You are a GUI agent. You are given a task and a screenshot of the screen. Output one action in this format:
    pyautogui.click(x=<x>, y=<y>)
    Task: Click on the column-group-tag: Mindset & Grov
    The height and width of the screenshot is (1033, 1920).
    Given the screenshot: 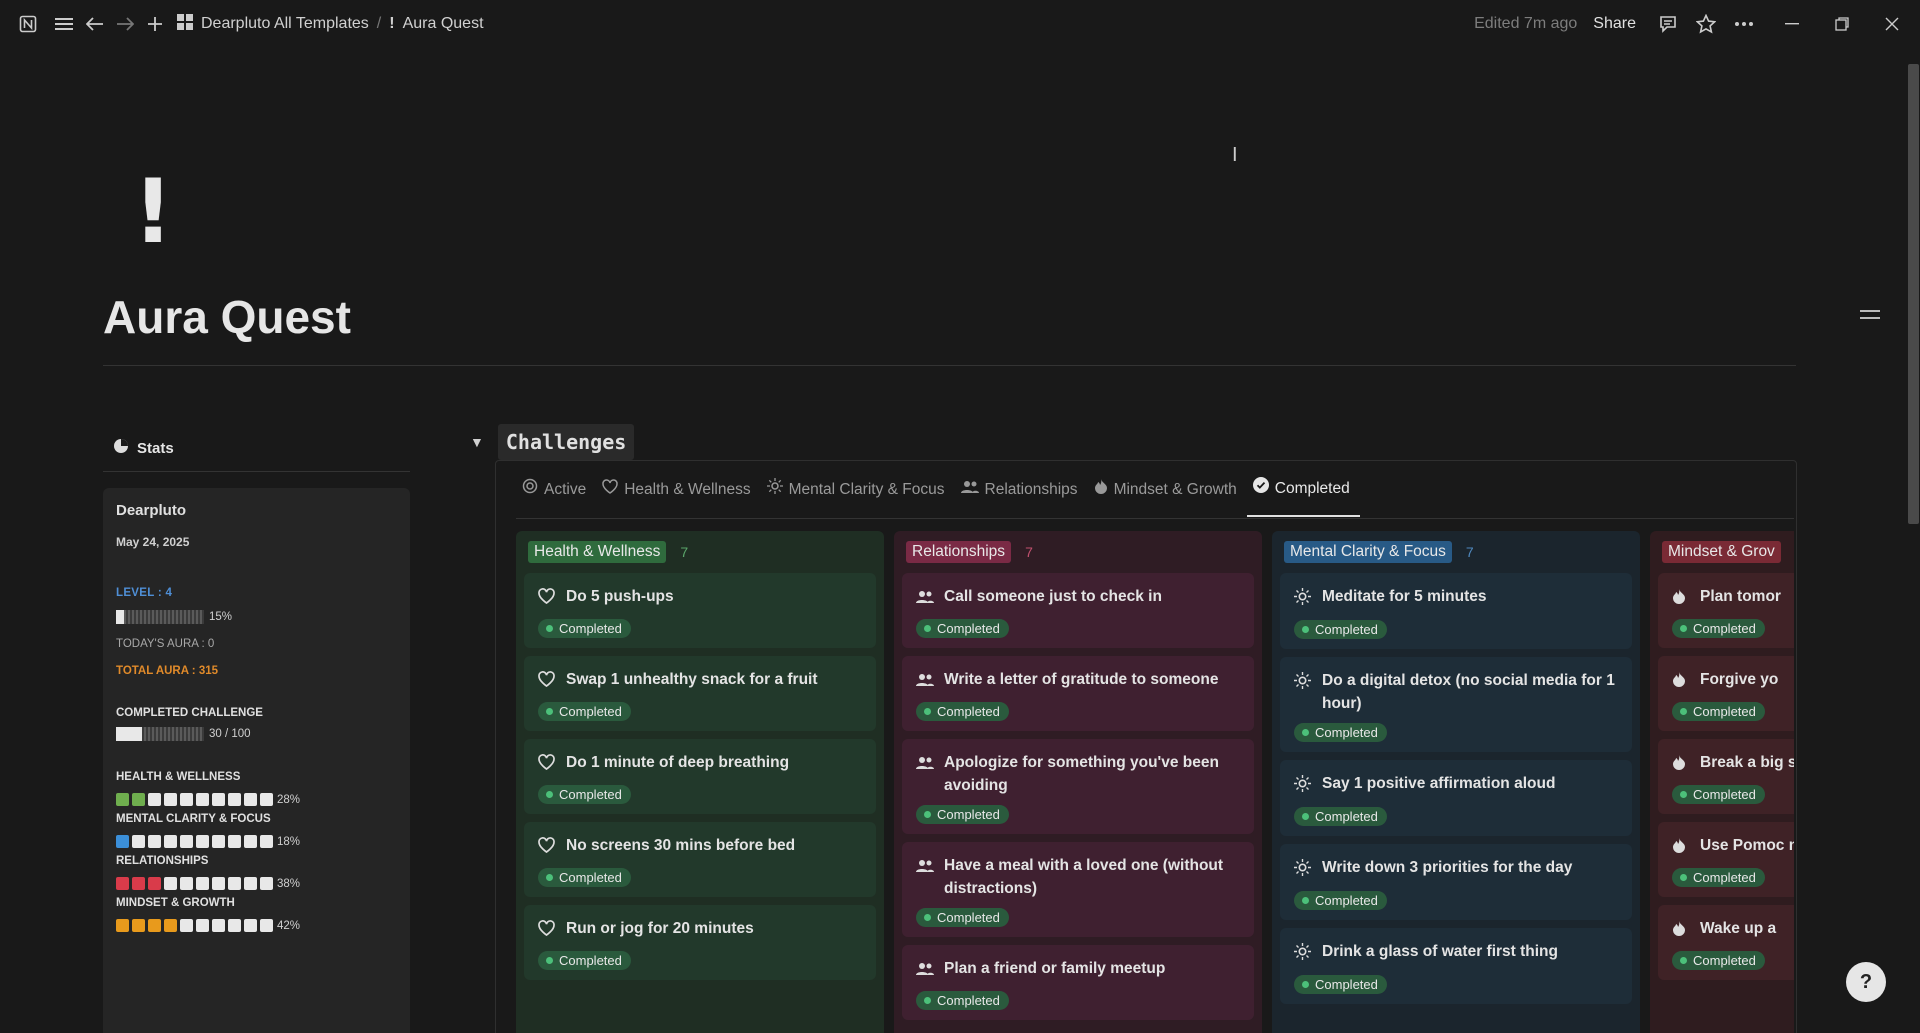 What is the action you would take?
    pyautogui.click(x=1721, y=552)
    